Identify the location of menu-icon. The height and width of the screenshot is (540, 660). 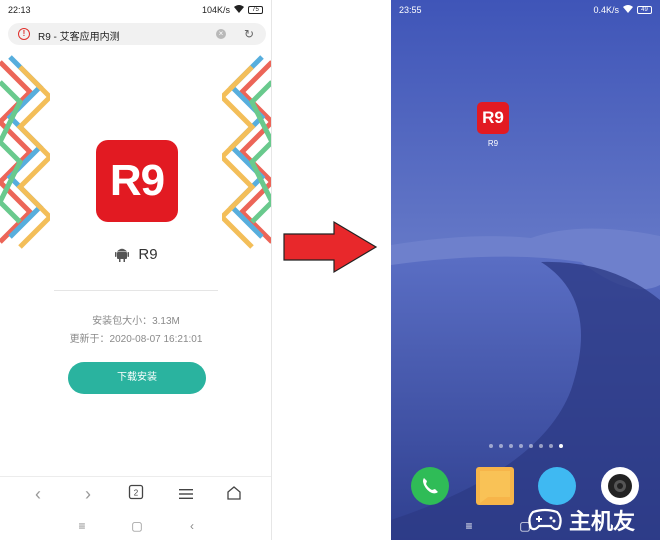
(186, 494).